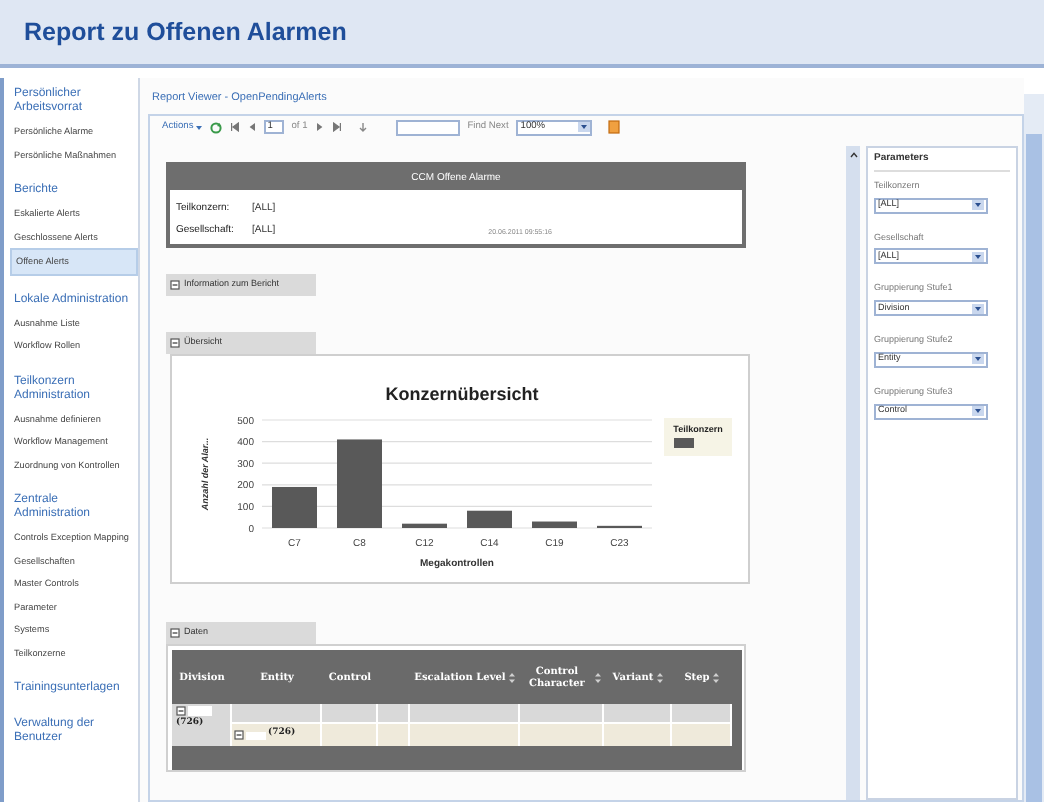 Image resolution: width=1044 pixels, height=802 pixels. What do you see at coordinates (256, 735) in the screenshot?
I see `redacted-box` at bounding box center [256, 735].